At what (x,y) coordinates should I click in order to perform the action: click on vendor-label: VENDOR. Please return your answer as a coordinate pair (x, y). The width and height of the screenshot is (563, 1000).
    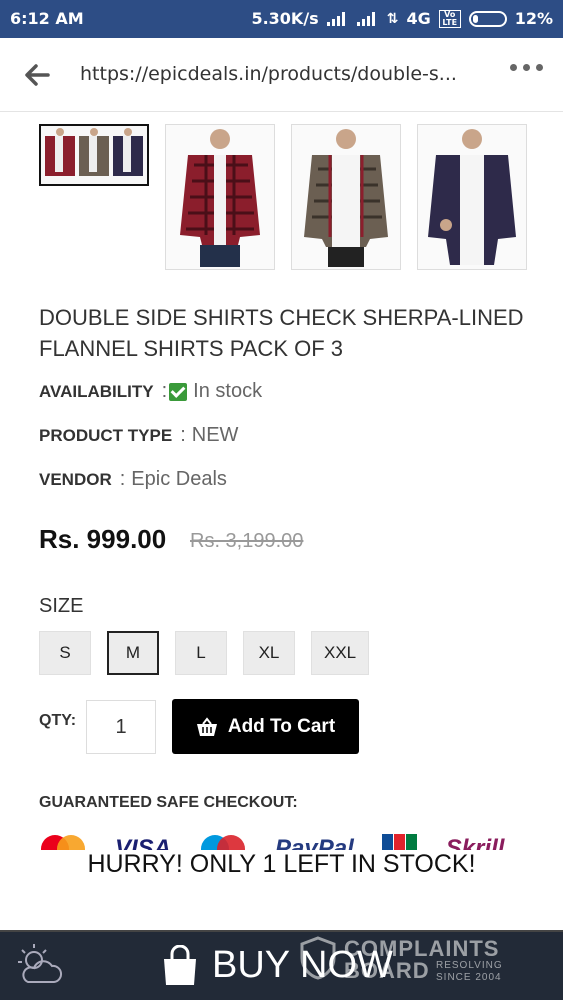
    Looking at the image, I should click on (75, 479).